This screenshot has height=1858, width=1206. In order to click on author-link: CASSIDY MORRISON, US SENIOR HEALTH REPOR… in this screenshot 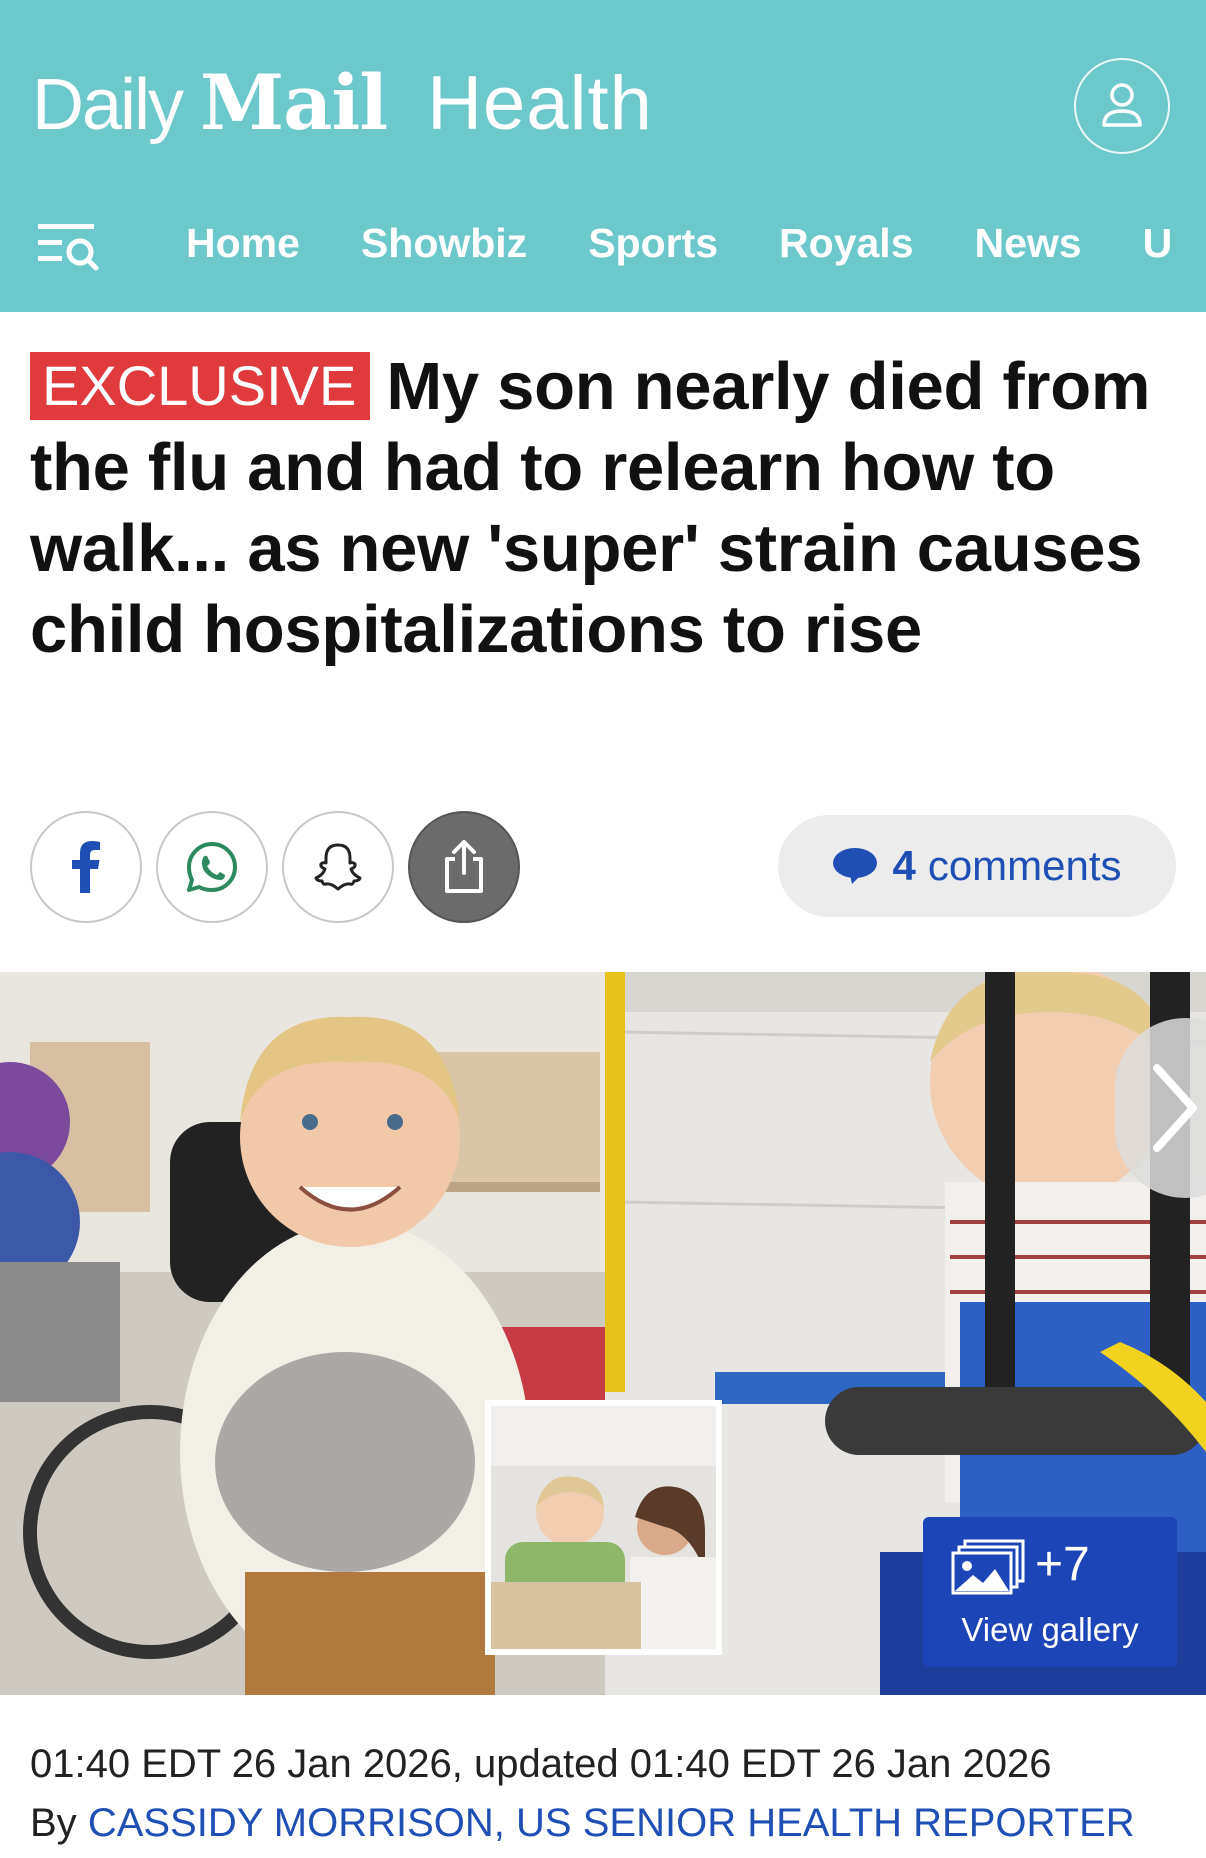, I will do `click(611, 1823)`.